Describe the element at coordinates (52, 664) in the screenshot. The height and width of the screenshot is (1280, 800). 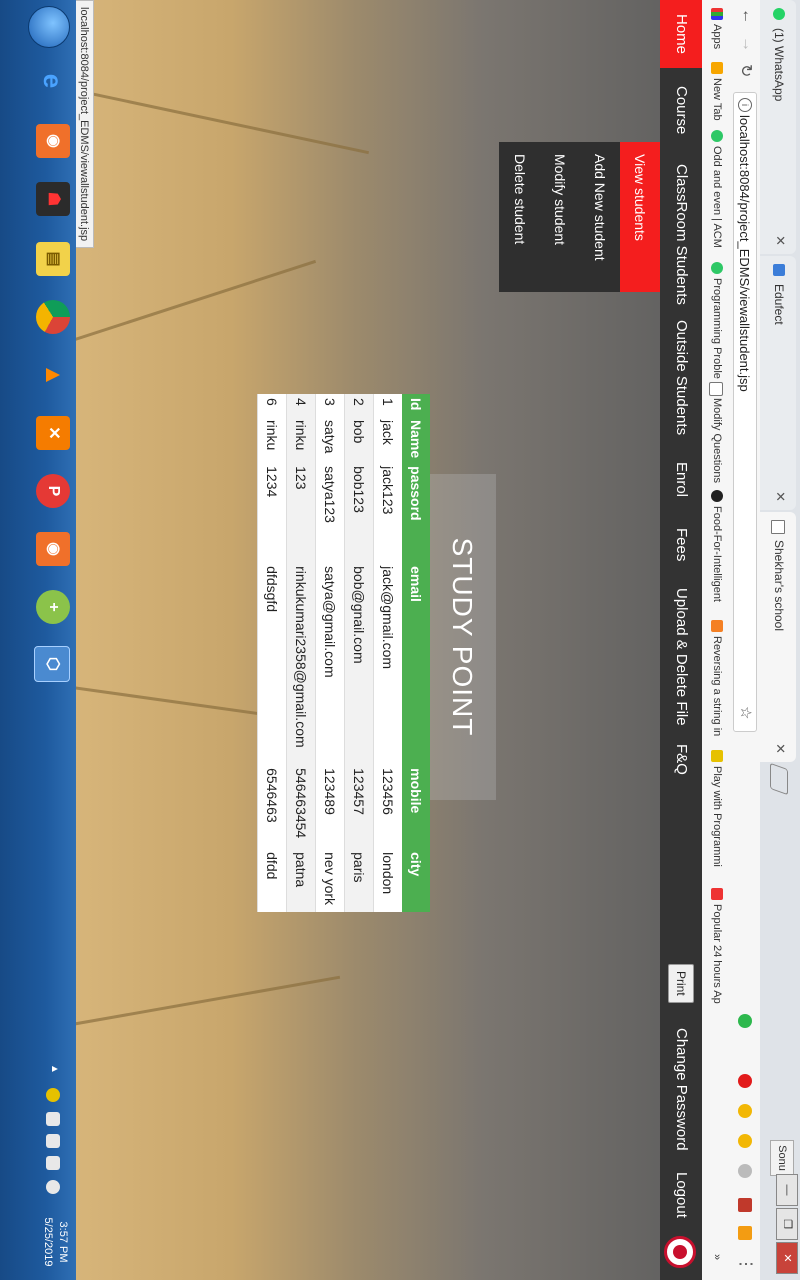
I see `app-icon: ⬡` at that location.